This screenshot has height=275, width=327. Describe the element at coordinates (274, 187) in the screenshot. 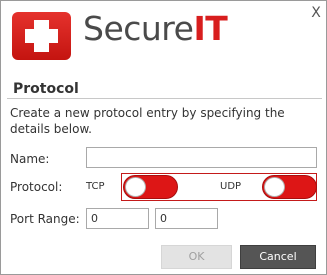

I see `udp-toggle-knob` at that location.